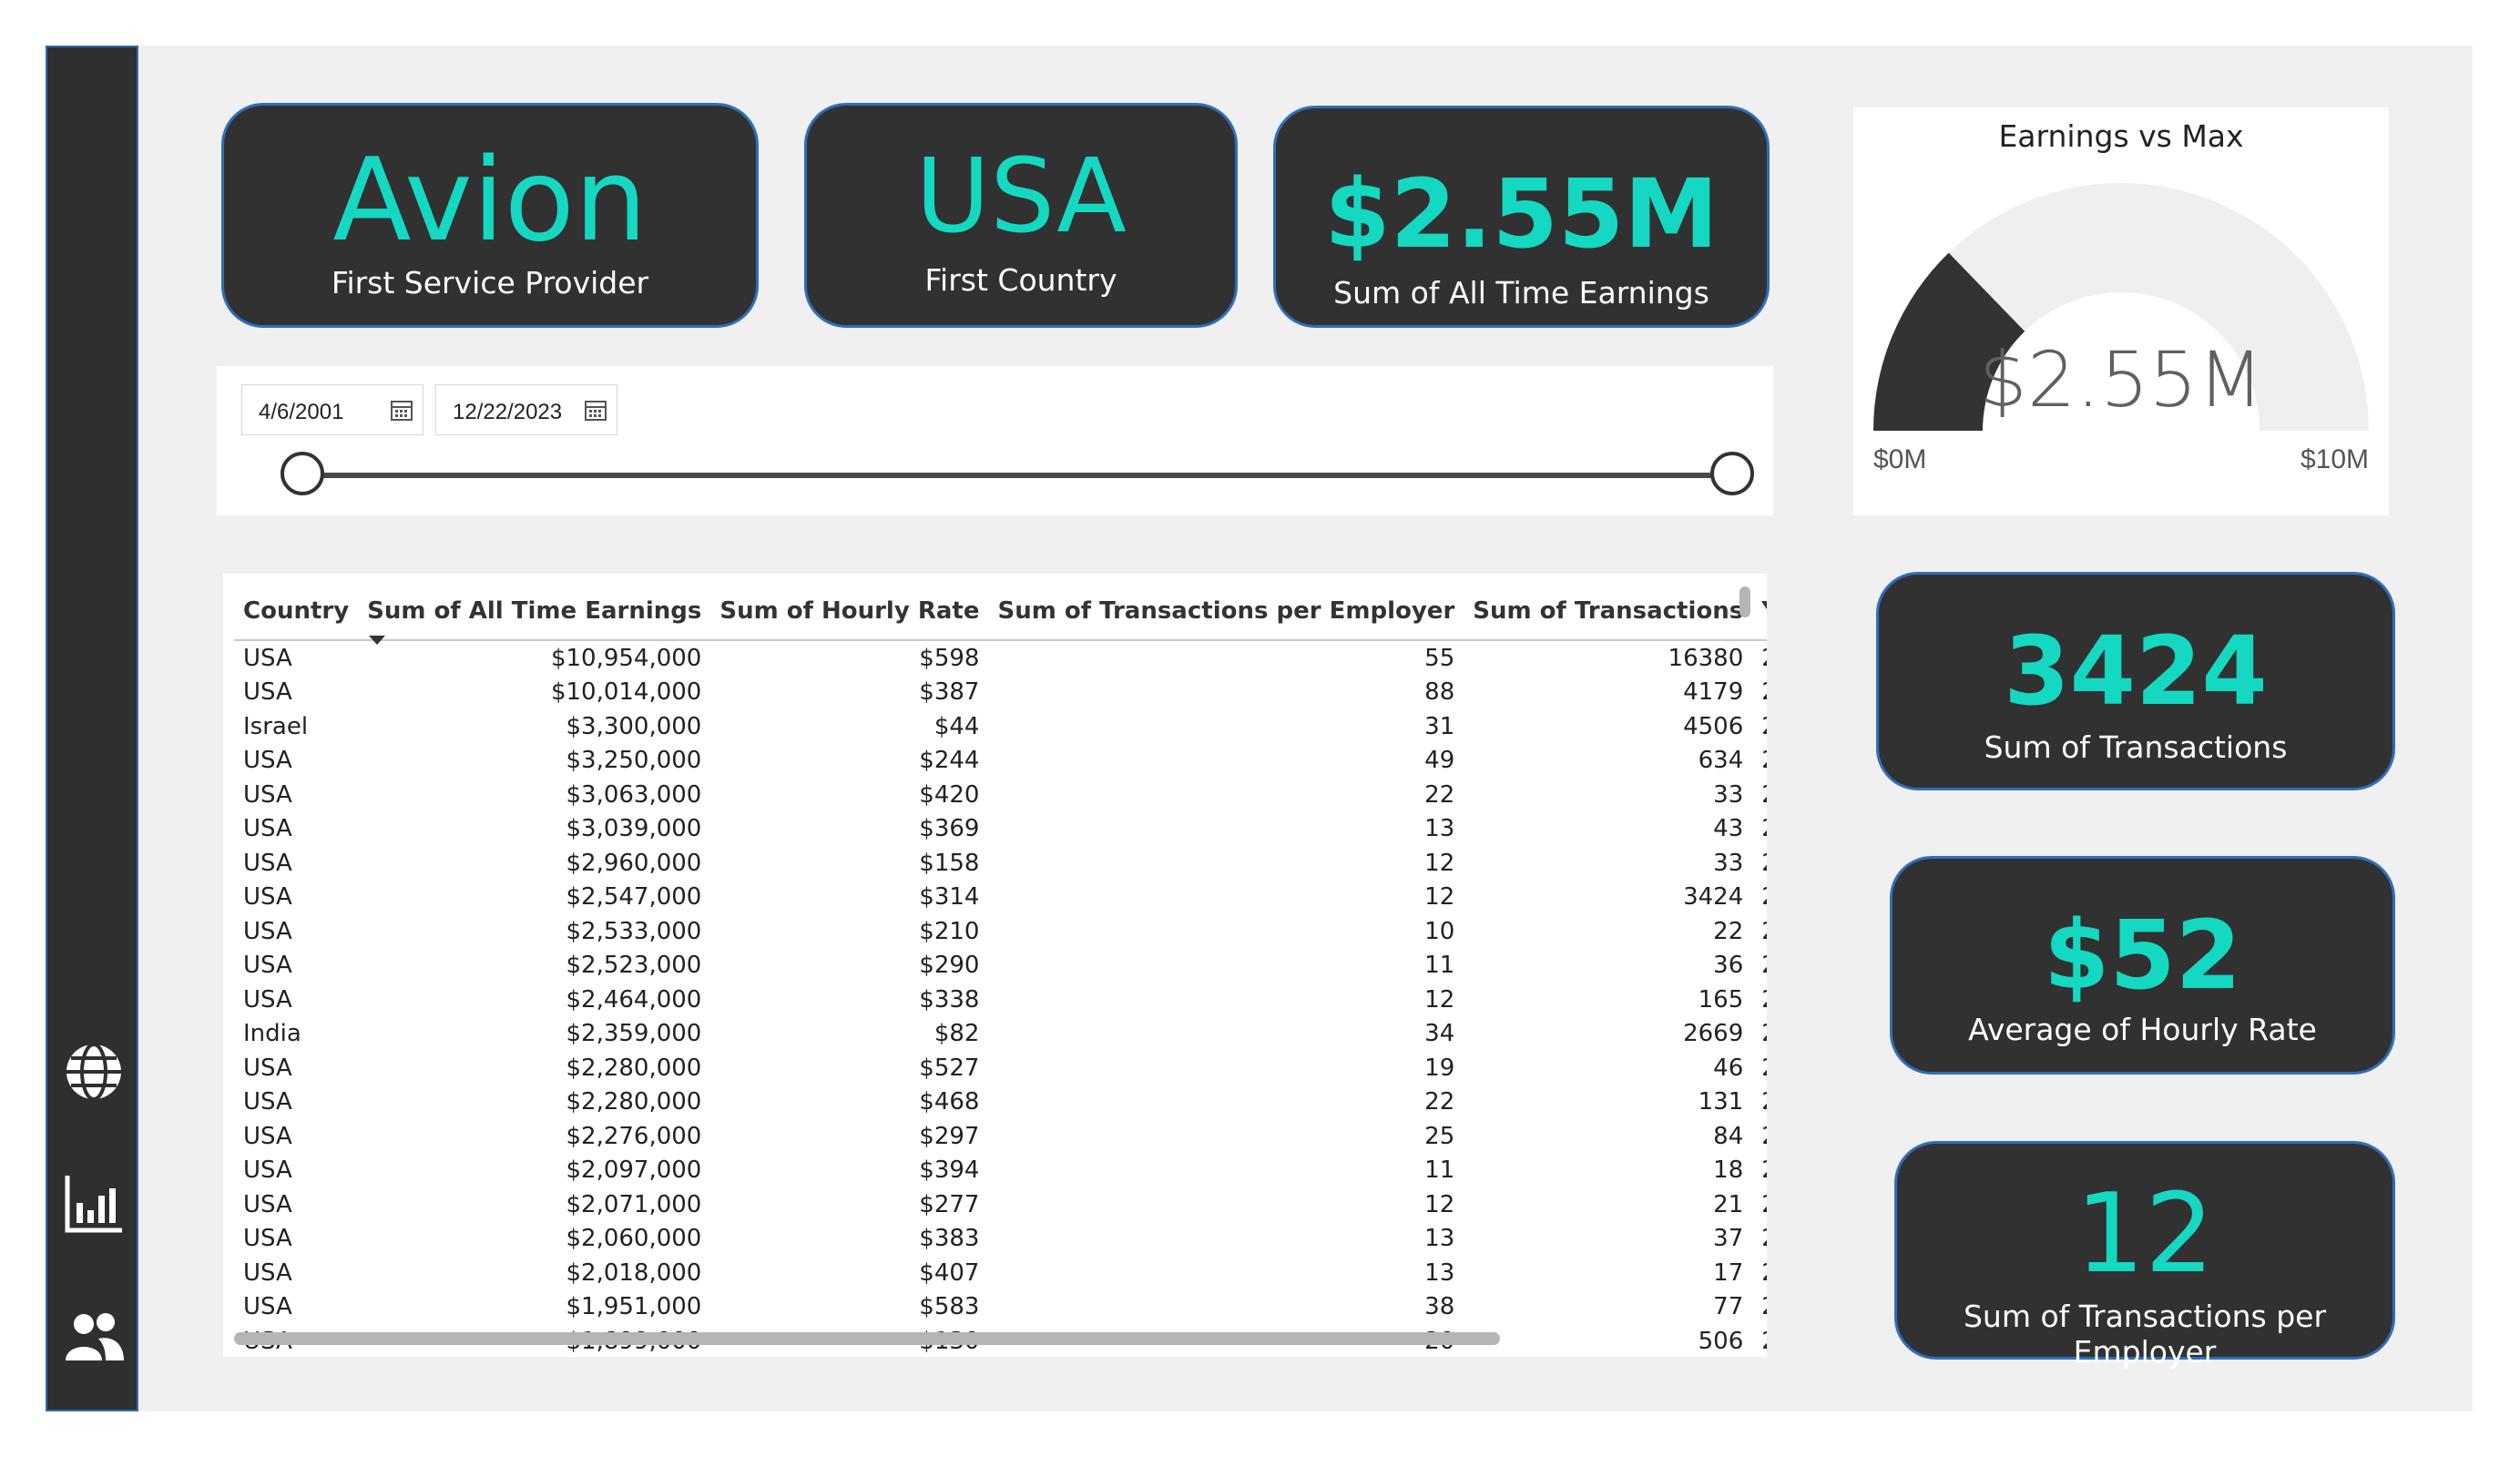  What do you see at coordinates (302, 474) in the screenshot?
I see `slider-start-handle` at bounding box center [302, 474].